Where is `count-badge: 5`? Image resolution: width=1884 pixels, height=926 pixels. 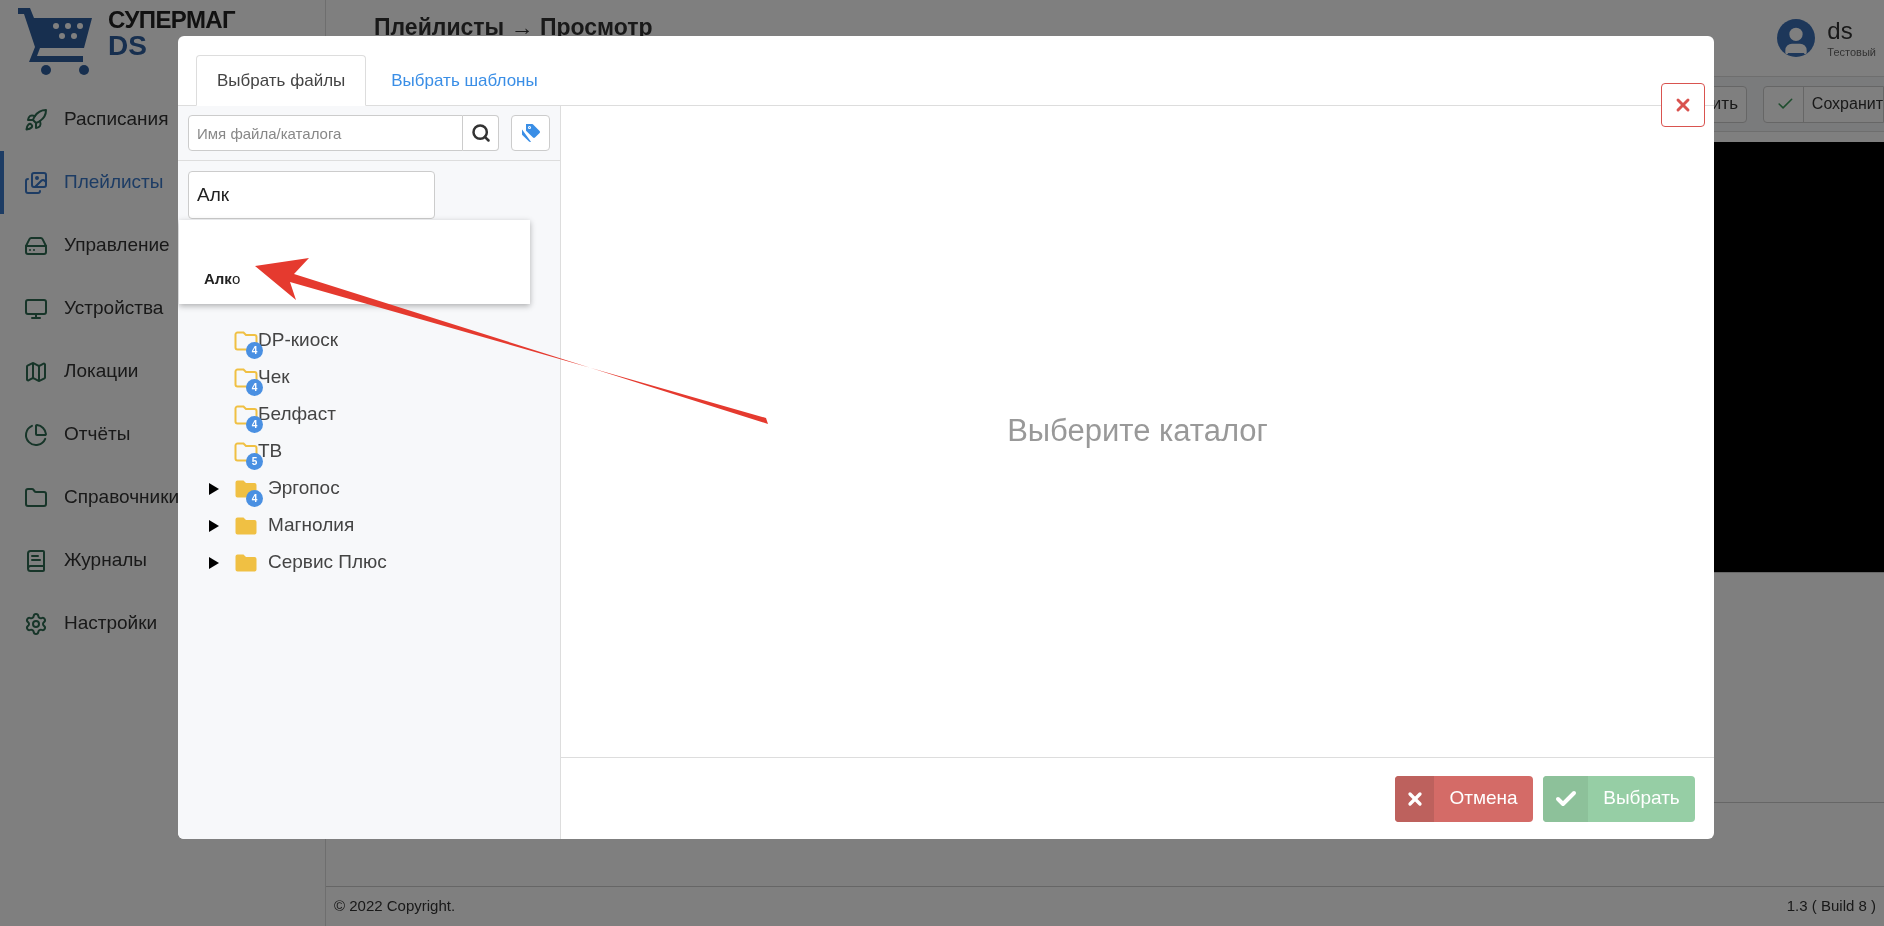
count-badge: 5 is located at coordinates (254, 461).